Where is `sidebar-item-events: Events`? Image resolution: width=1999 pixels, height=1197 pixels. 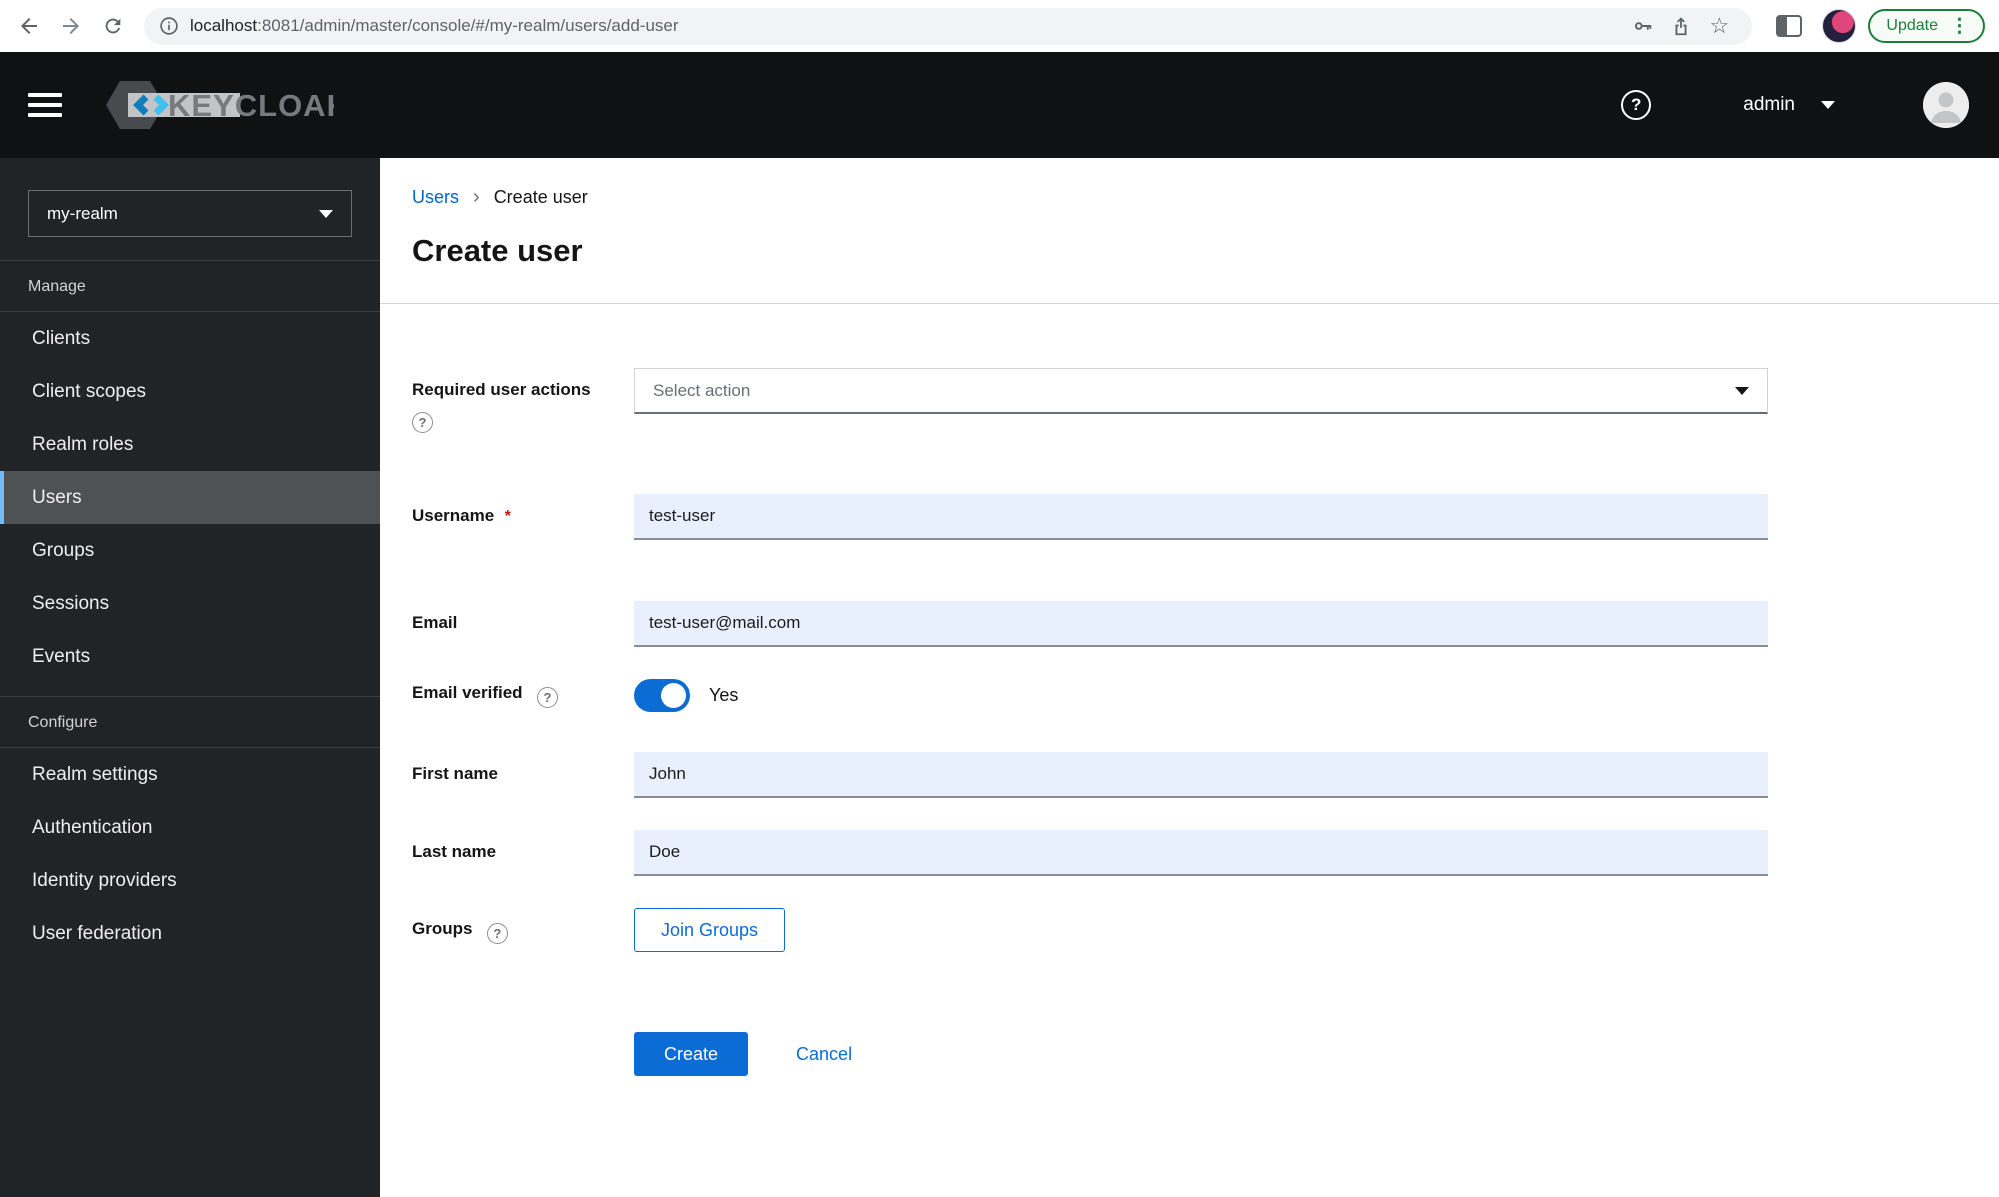 sidebar-item-events: Events is located at coordinates (190, 656).